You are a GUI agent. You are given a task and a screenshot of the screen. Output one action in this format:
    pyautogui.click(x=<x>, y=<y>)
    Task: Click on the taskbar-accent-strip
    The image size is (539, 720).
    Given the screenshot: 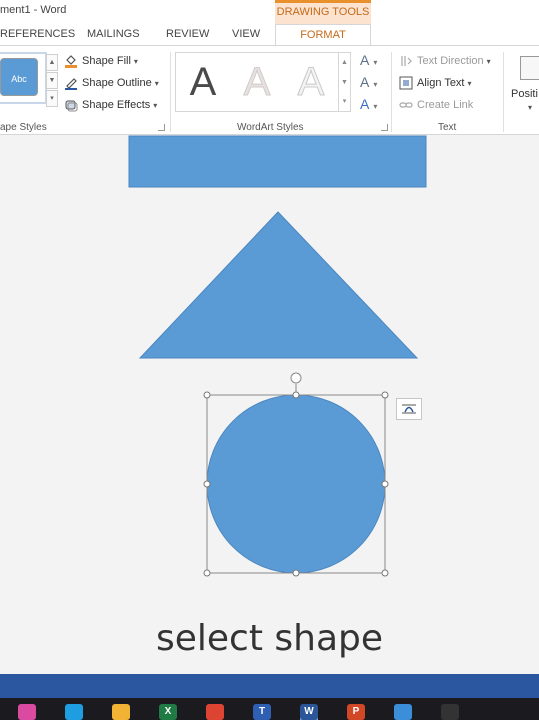 What is the action you would take?
    pyautogui.click(x=269, y=686)
    